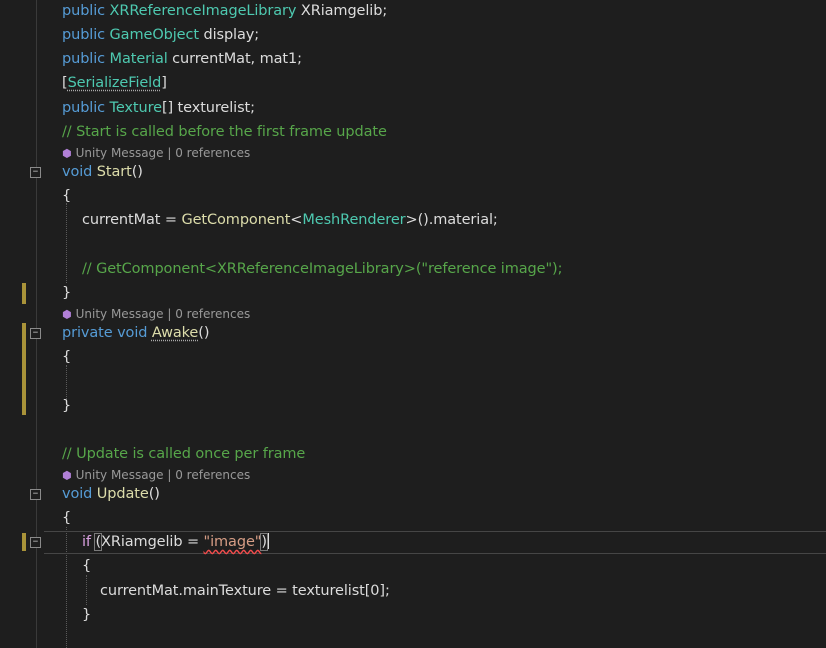 The image size is (826, 648). What do you see at coordinates (138, 59) in the screenshot?
I see `type-name: Material` at bounding box center [138, 59].